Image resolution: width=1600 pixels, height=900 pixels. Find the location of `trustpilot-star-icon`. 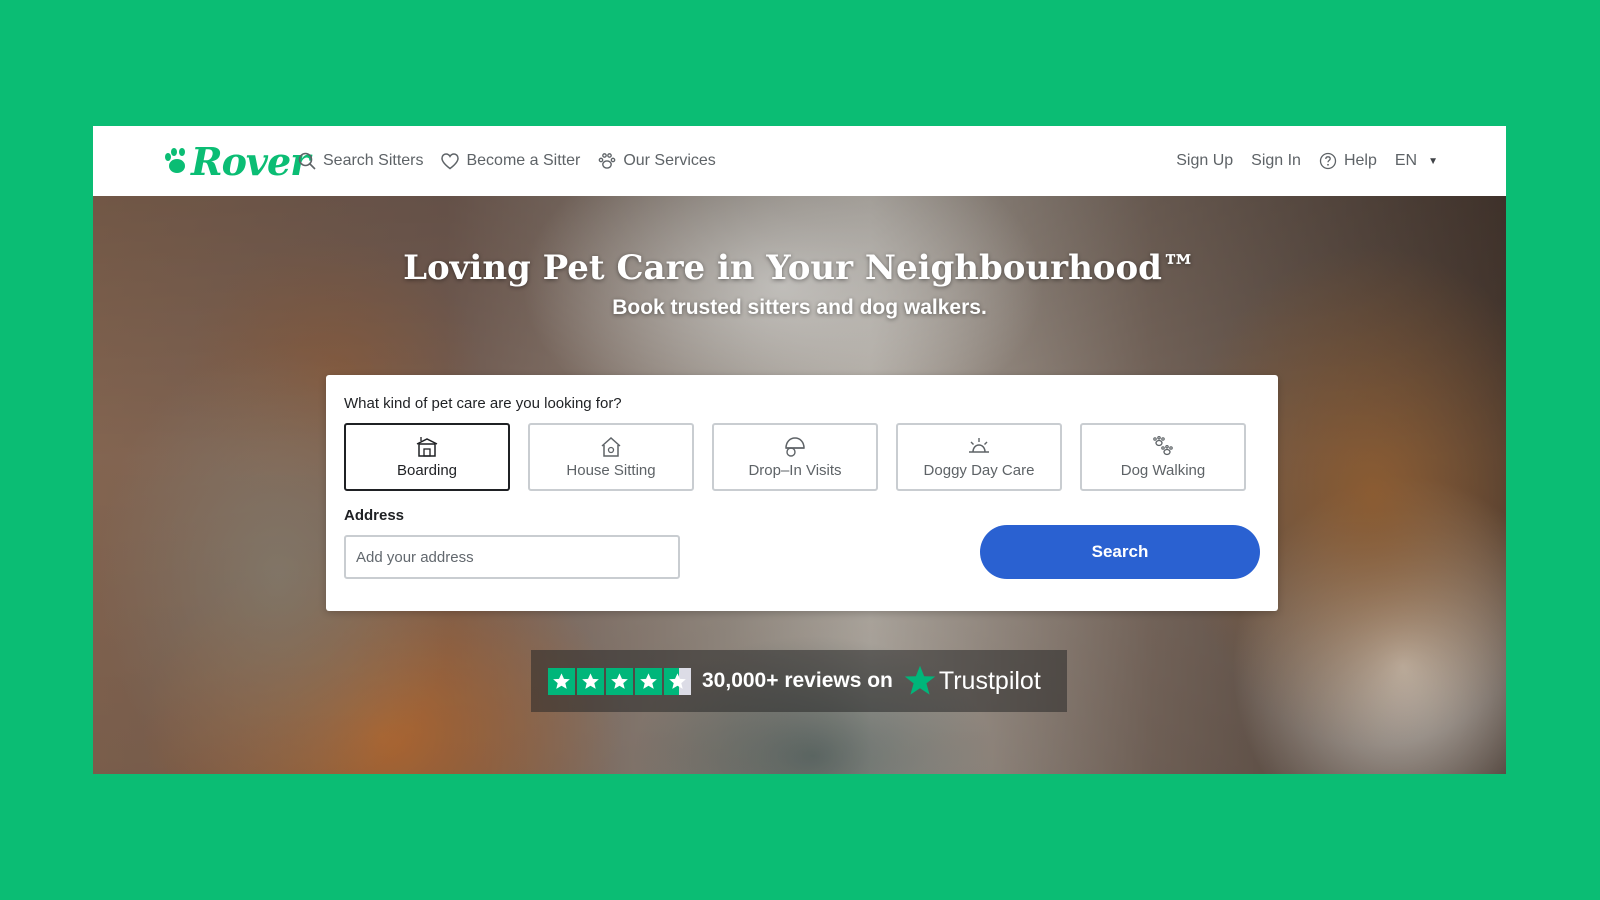

trustpilot-star-icon is located at coordinates (920, 680).